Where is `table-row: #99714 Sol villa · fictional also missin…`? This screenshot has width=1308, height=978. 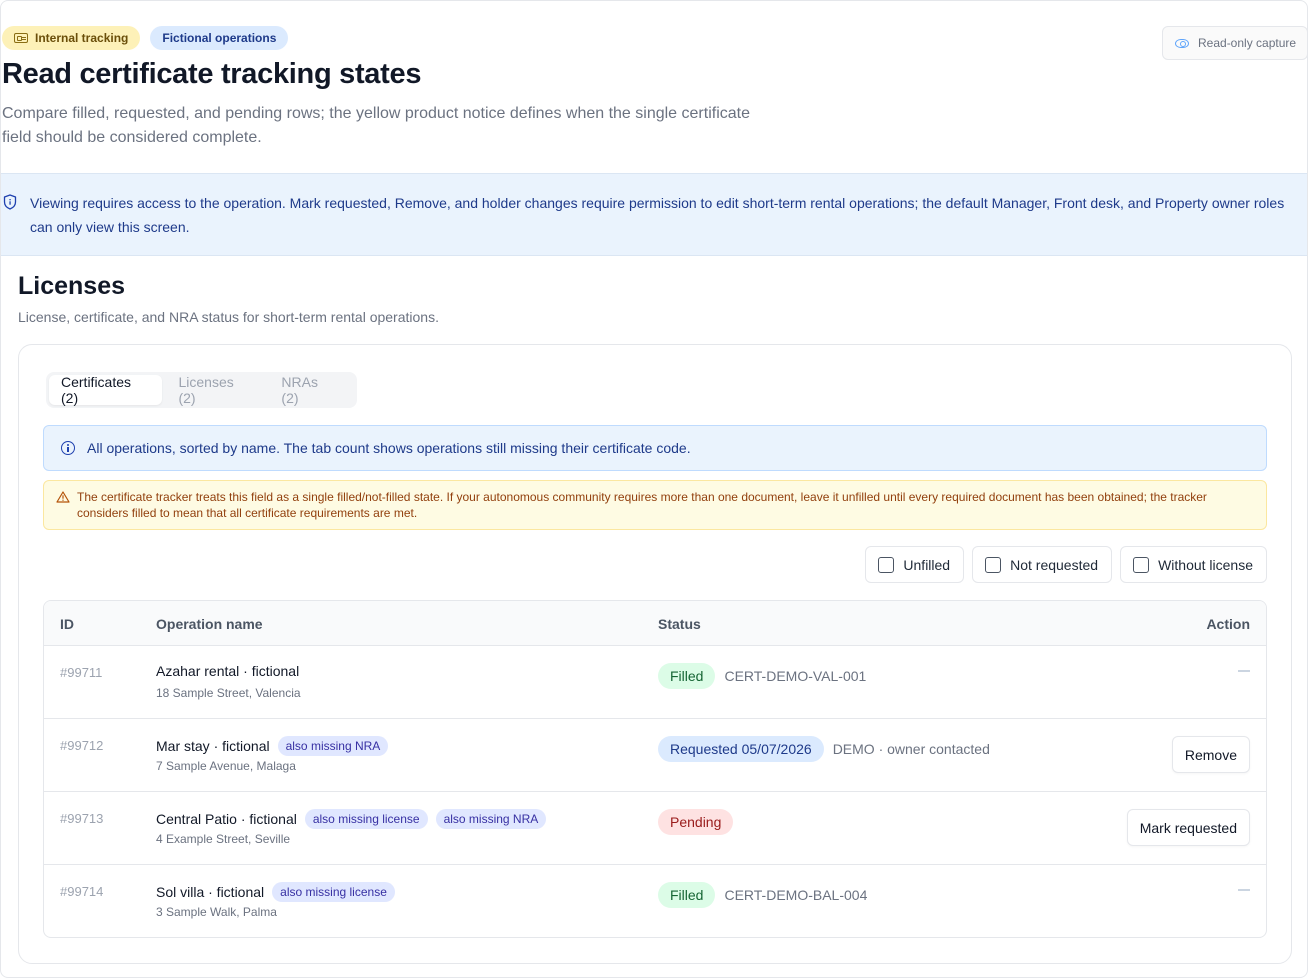
table-row: #99714 Sol villa · fictional also missin… is located at coordinates (655, 901).